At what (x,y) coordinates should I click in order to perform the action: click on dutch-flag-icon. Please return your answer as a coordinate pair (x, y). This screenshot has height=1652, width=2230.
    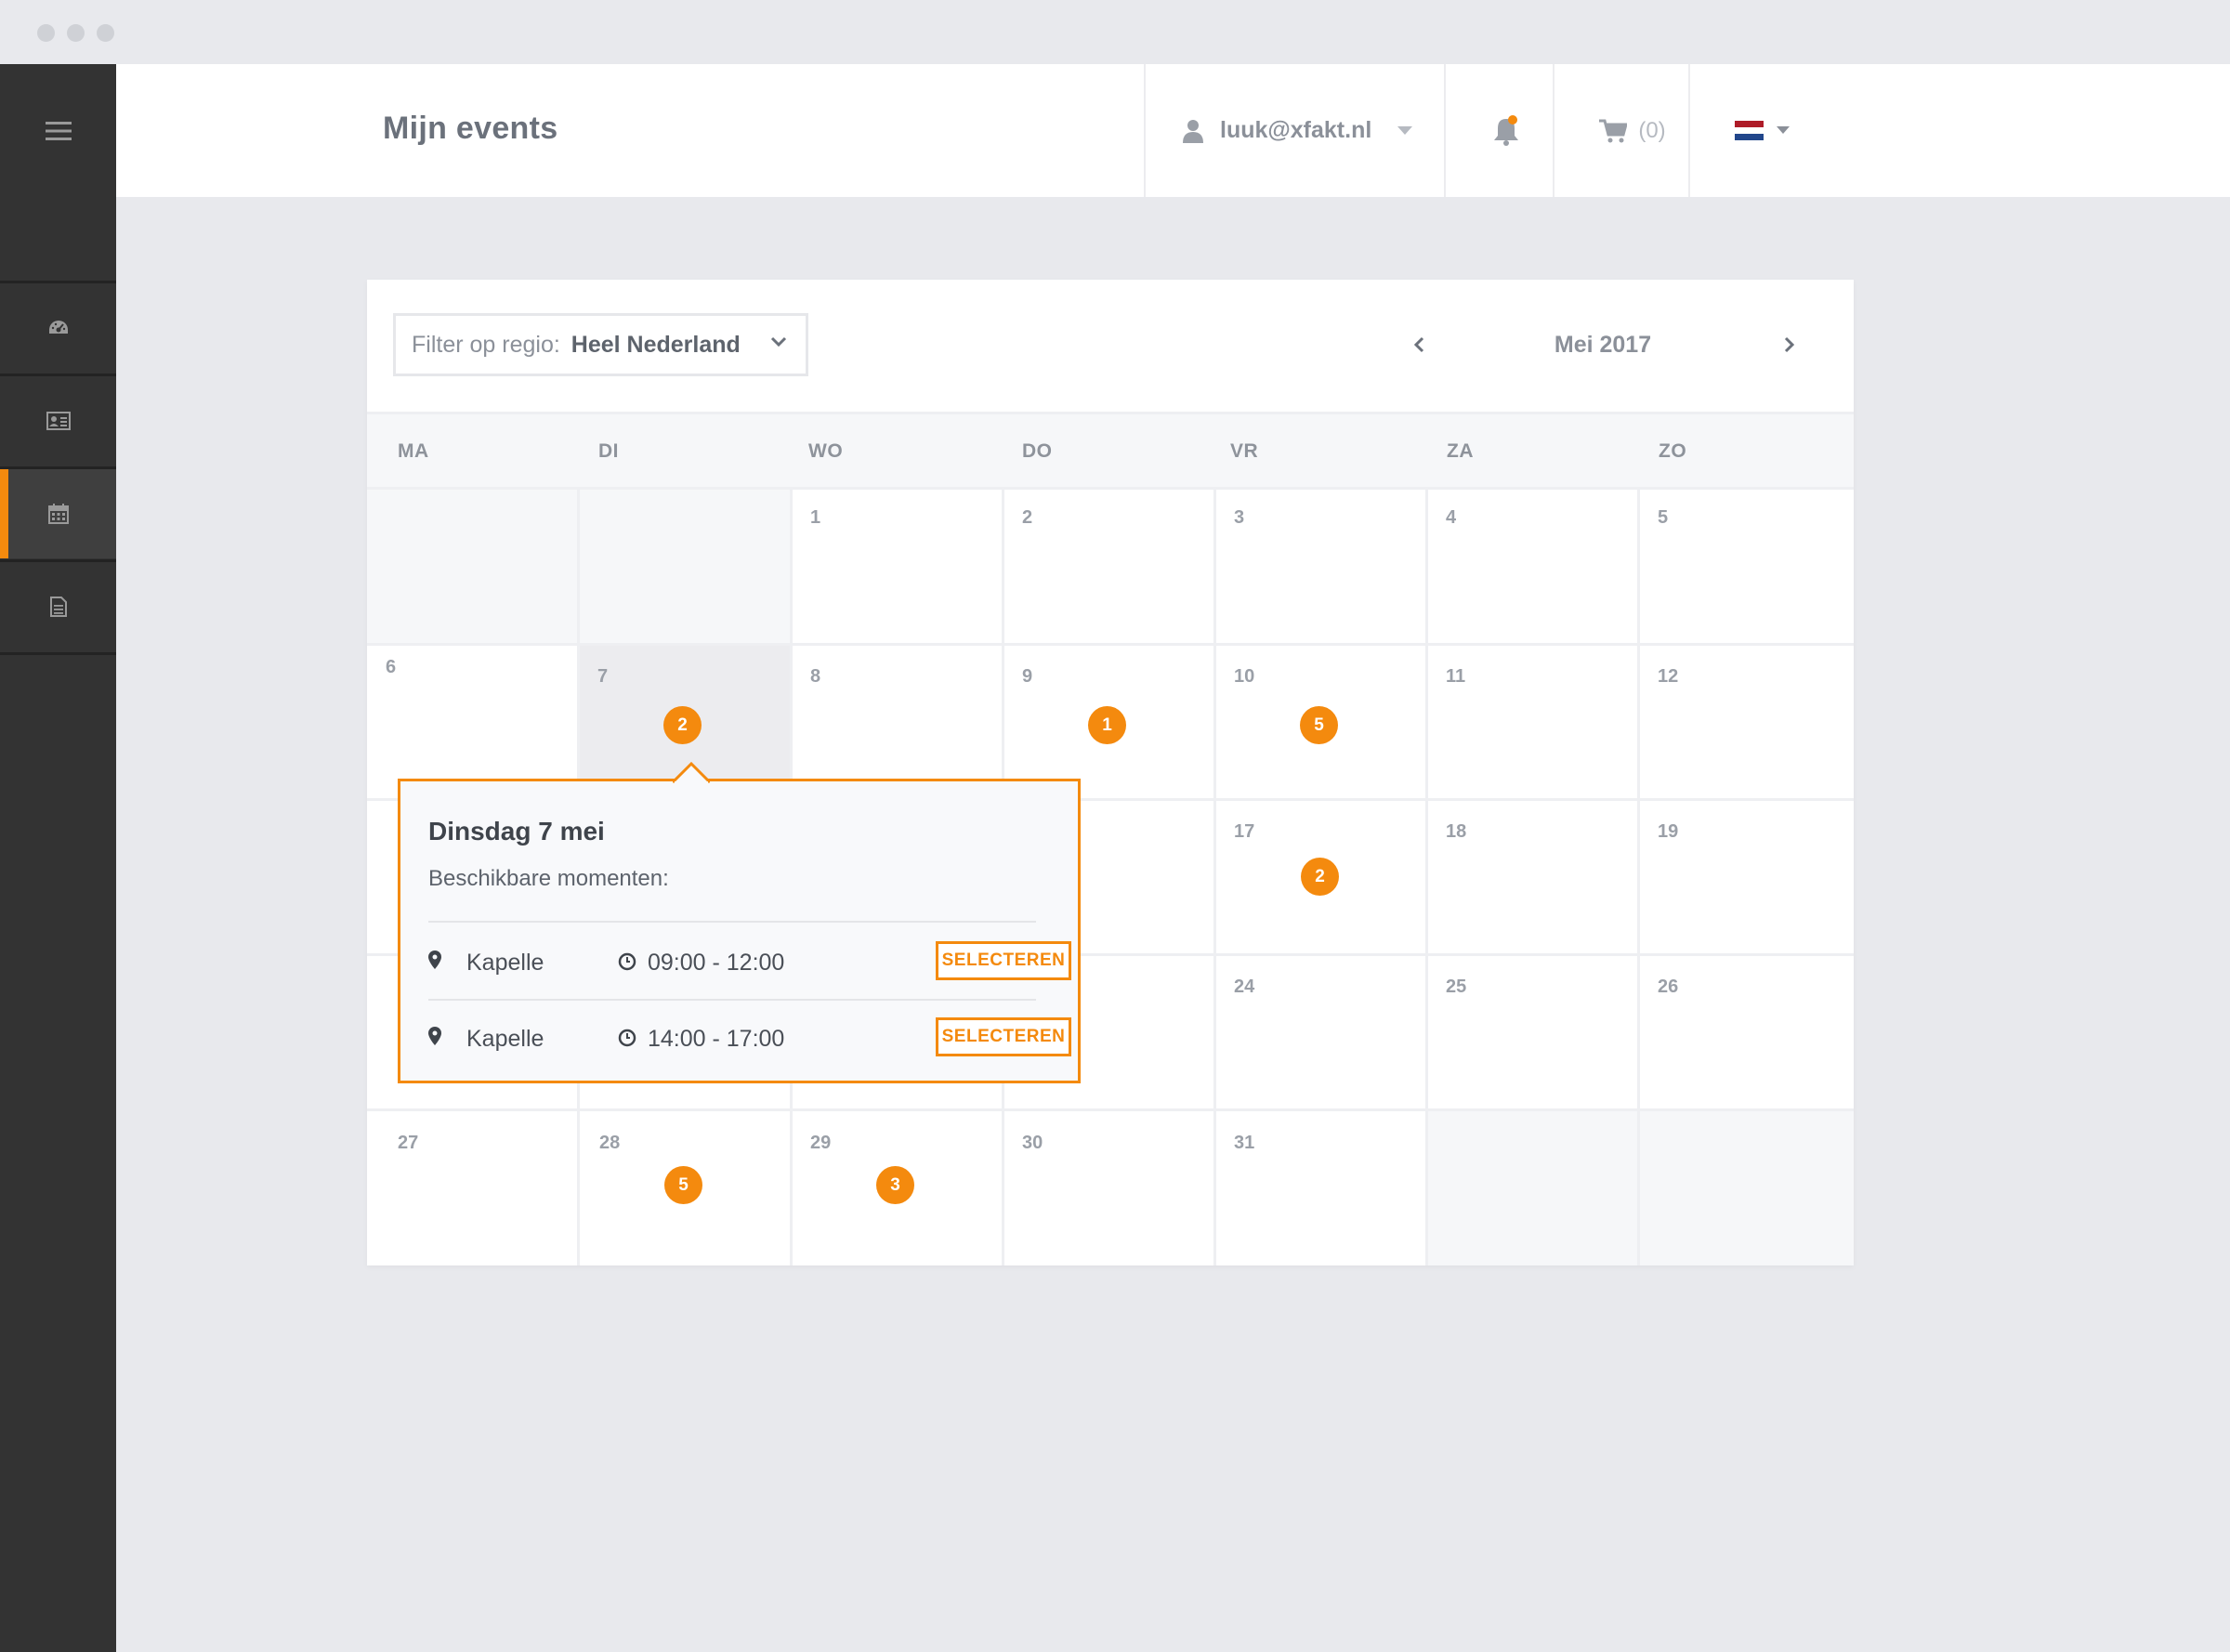
    Looking at the image, I should click on (1749, 130).